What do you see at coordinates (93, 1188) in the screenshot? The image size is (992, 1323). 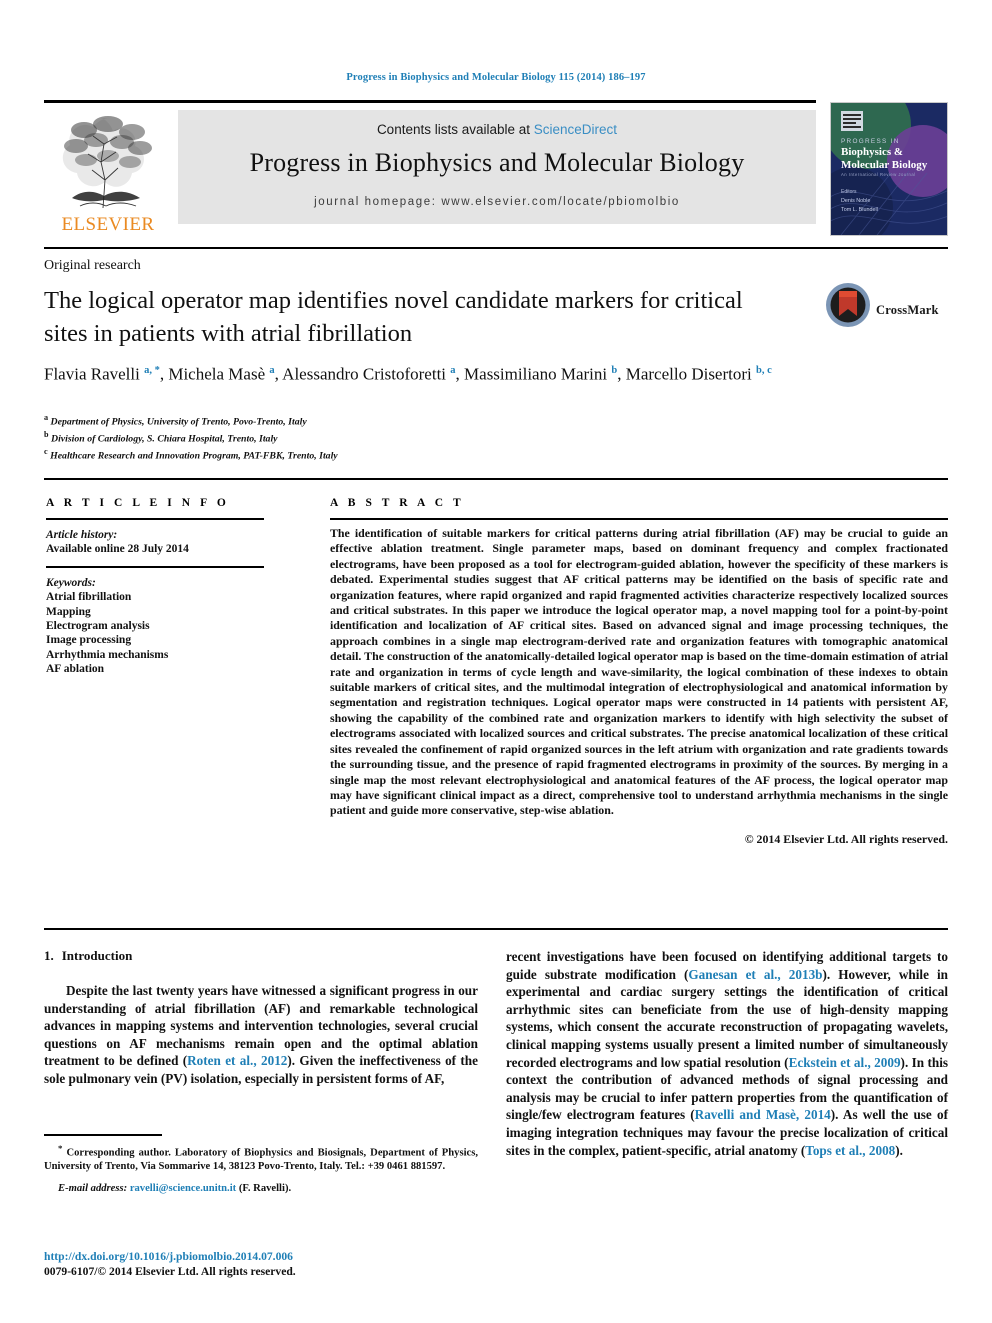 I see `email-label: E-mail address:` at bounding box center [93, 1188].